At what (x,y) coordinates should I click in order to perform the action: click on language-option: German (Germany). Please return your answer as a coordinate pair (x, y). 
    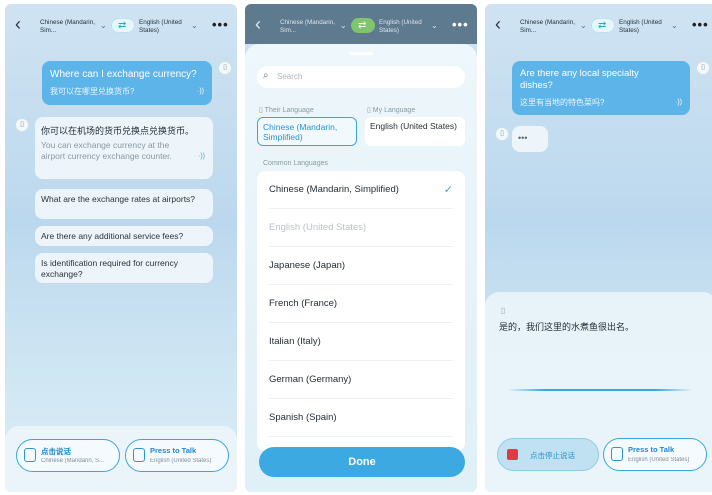
    Looking at the image, I should click on (361, 380).